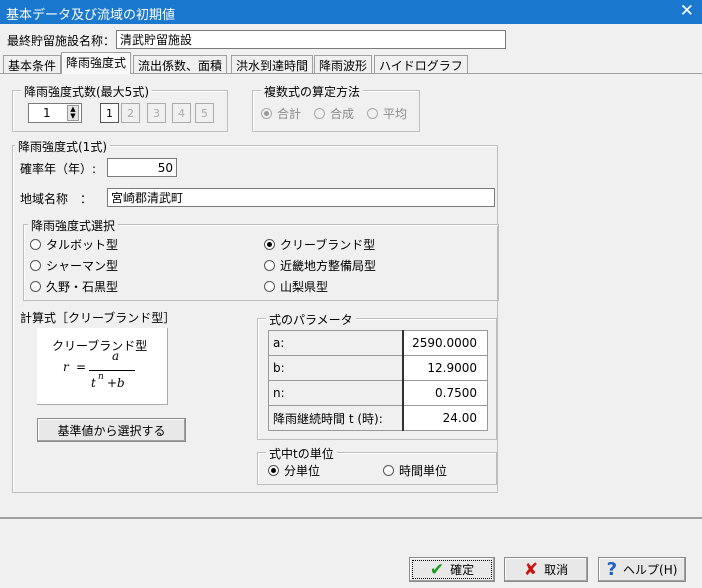  I want to click on fraction-line, so click(112, 370).